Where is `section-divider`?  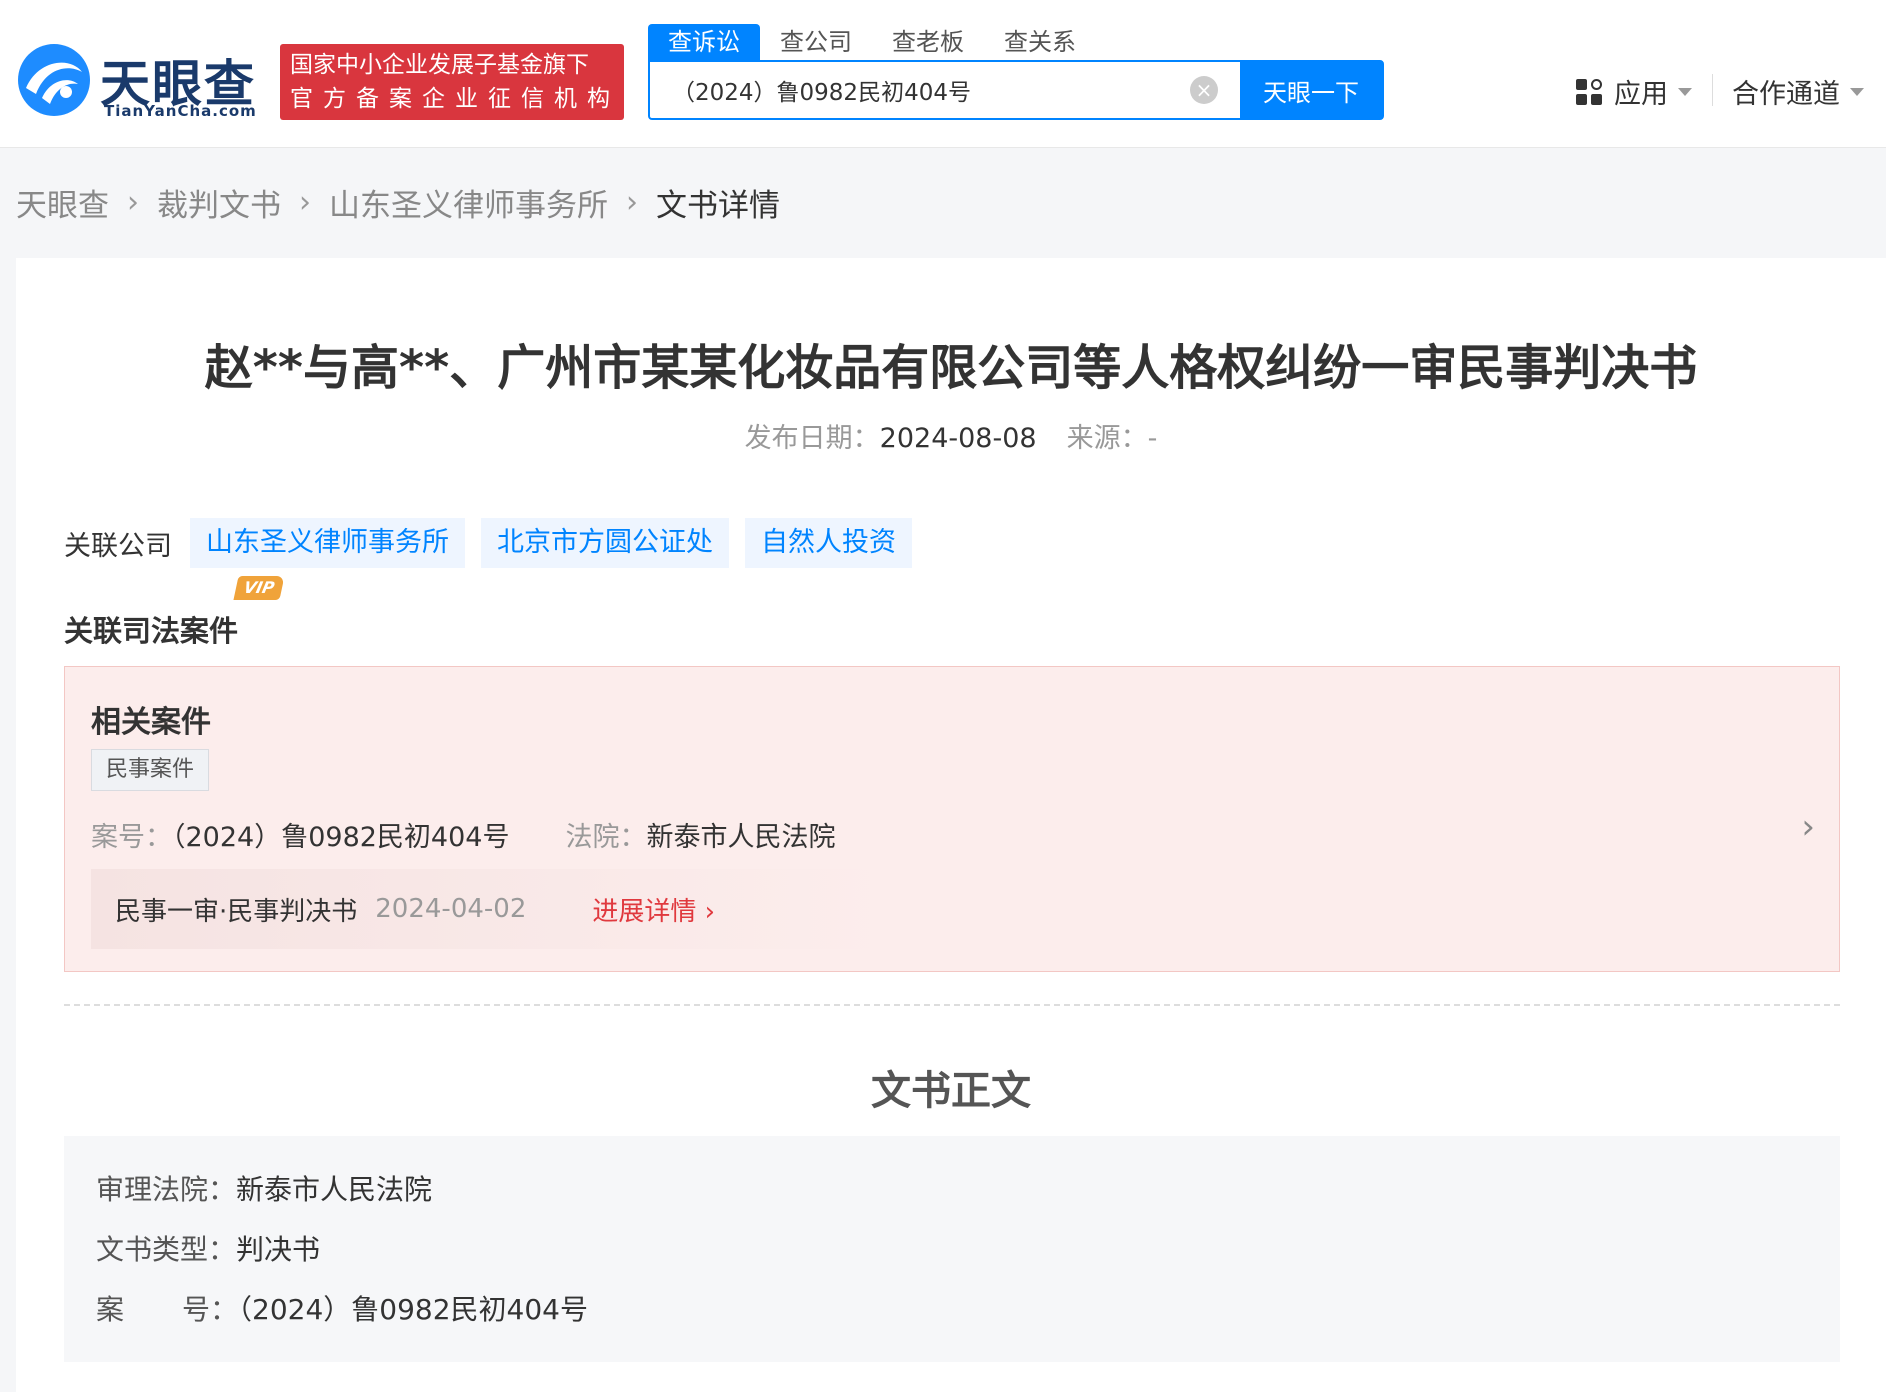 section-divider is located at coordinates (952, 1005).